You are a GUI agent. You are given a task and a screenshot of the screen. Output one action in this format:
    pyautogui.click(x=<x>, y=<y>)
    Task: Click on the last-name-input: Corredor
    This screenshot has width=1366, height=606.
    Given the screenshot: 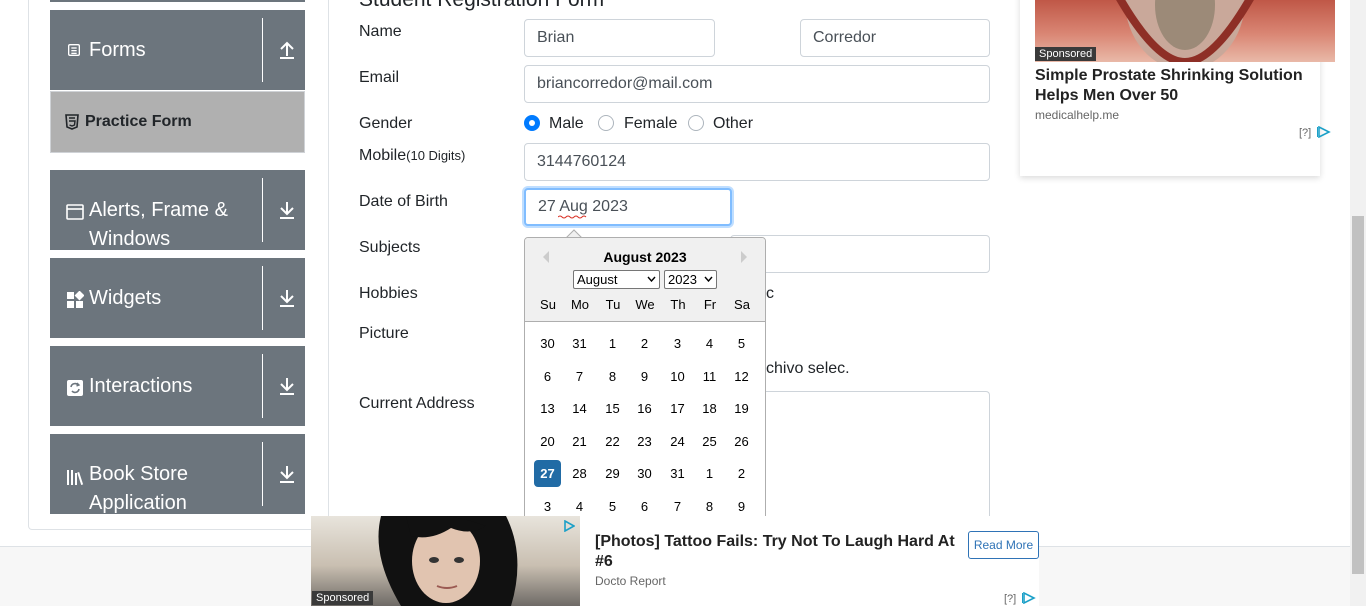 What is the action you would take?
    pyautogui.click(x=895, y=38)
    